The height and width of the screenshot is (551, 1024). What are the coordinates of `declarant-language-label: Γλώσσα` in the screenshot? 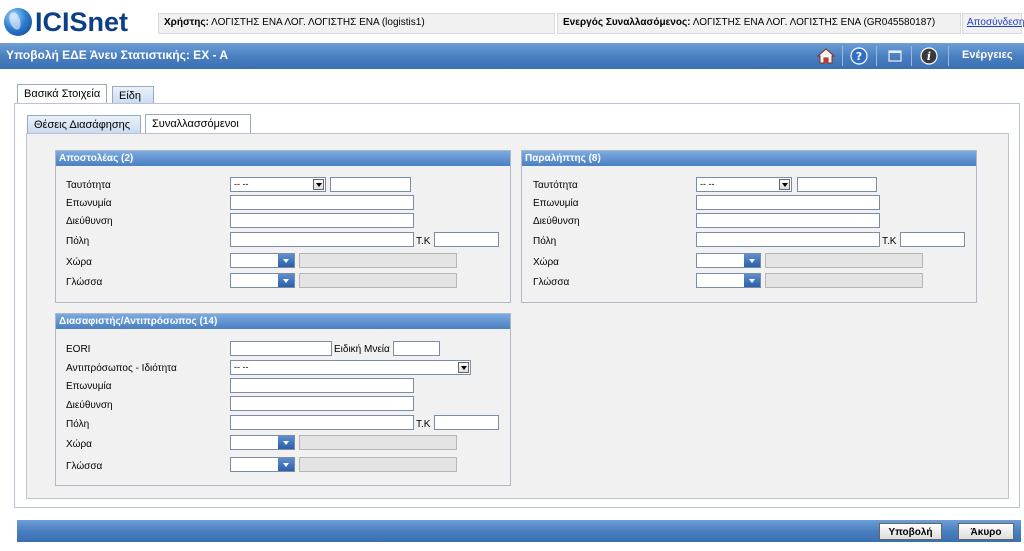 It's located at (84, 466).